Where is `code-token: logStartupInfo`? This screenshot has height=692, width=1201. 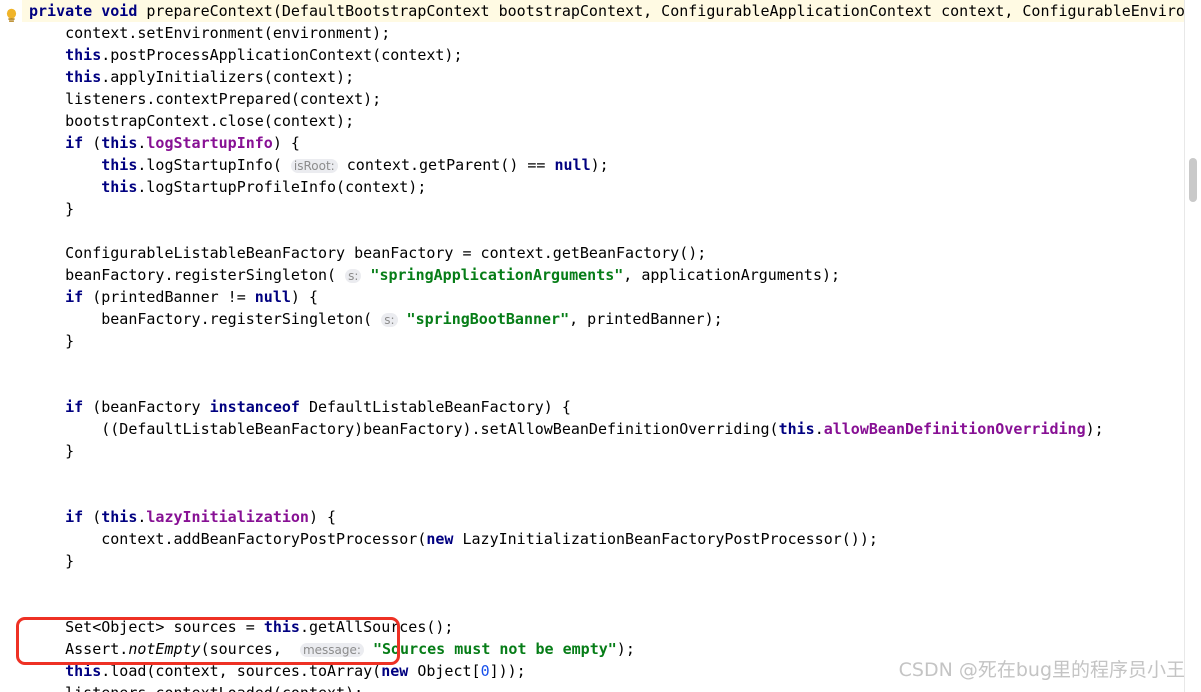
code-token: logStartupInfo is located at coordinates (209, 143).